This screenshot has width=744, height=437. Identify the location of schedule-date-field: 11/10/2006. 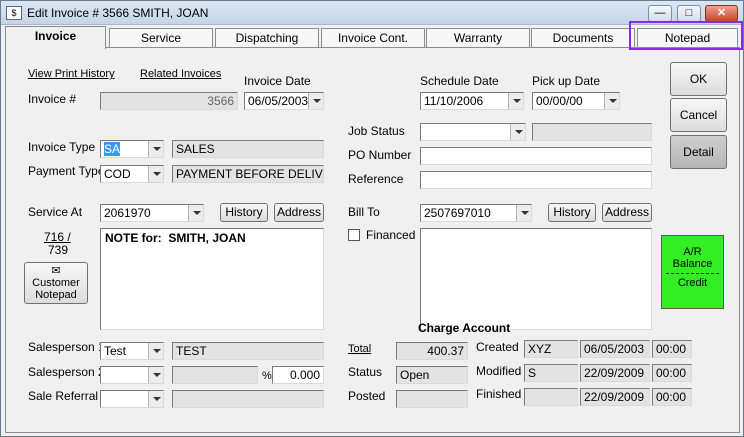
(472, 101).